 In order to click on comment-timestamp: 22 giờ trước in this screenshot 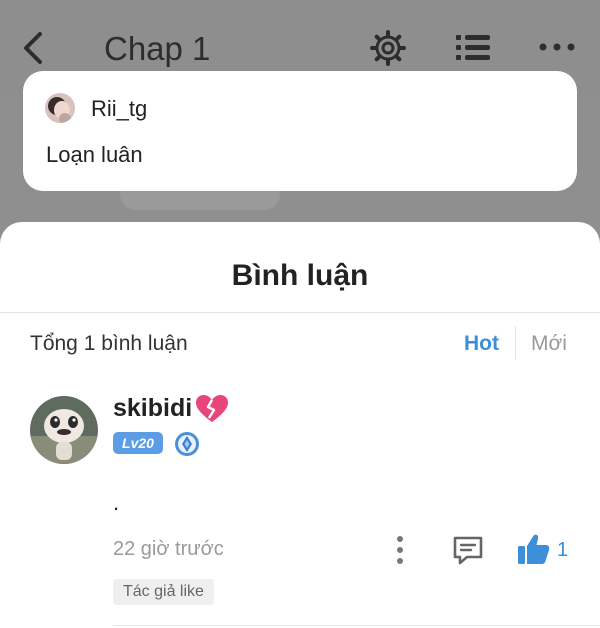, I will do `click(168, 549)`.